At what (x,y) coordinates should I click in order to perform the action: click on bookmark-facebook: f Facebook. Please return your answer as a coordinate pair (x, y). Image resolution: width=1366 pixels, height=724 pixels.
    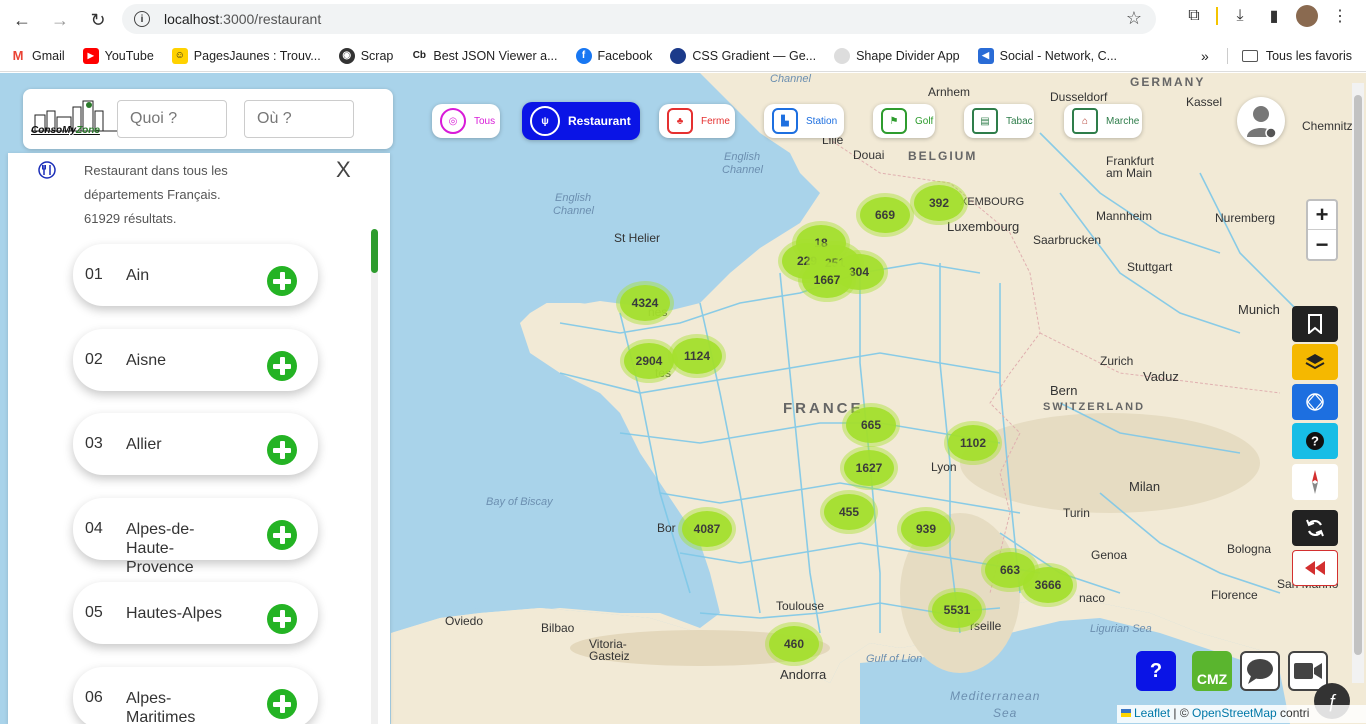
    Looking at the image, I should click on (613, 55).